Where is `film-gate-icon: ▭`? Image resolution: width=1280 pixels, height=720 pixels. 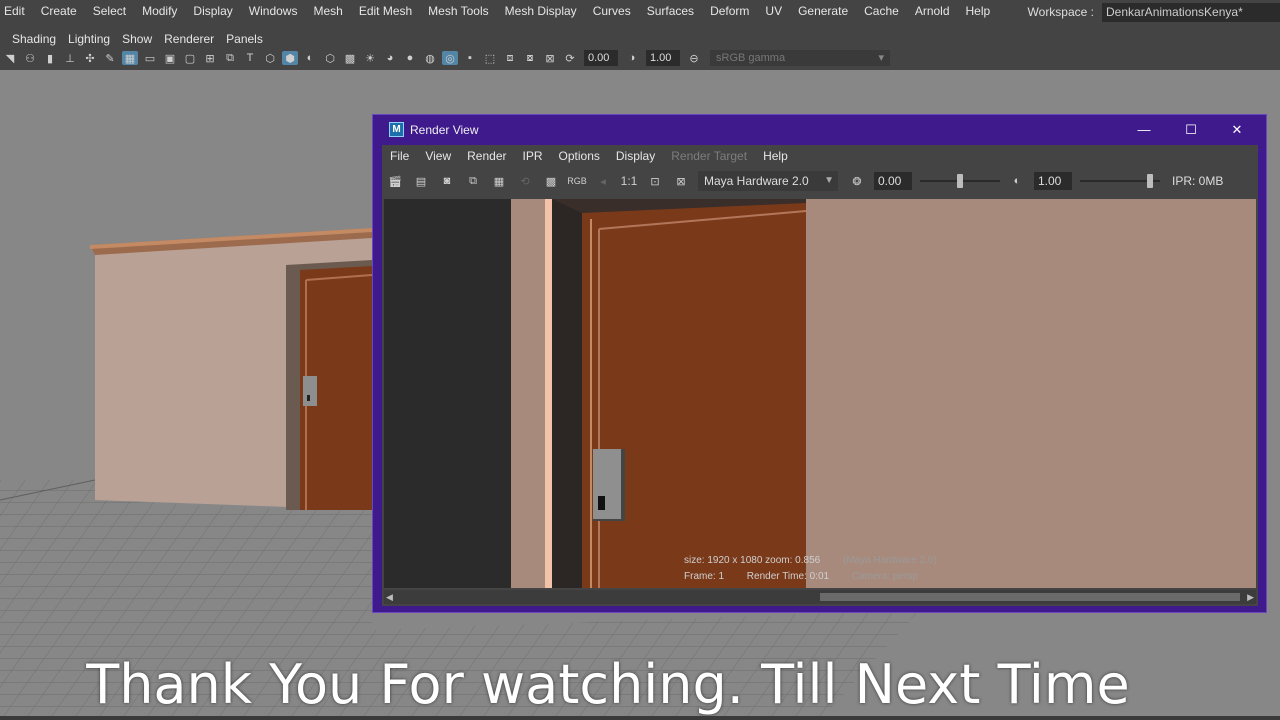
film-gate-icon: ▭ is located at coordinates (150, 58).